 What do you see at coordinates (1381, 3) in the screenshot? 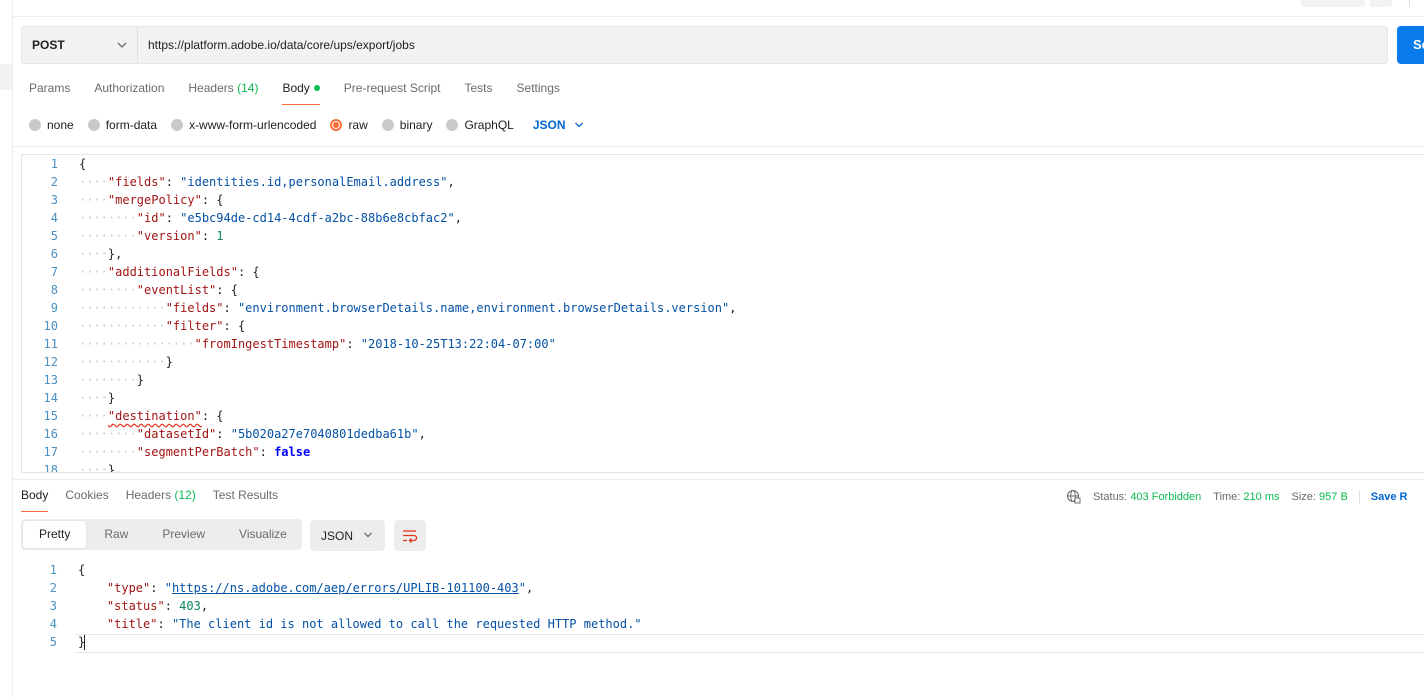
I see `top-toolbar-button-small` at bounding box center [1381, 3].